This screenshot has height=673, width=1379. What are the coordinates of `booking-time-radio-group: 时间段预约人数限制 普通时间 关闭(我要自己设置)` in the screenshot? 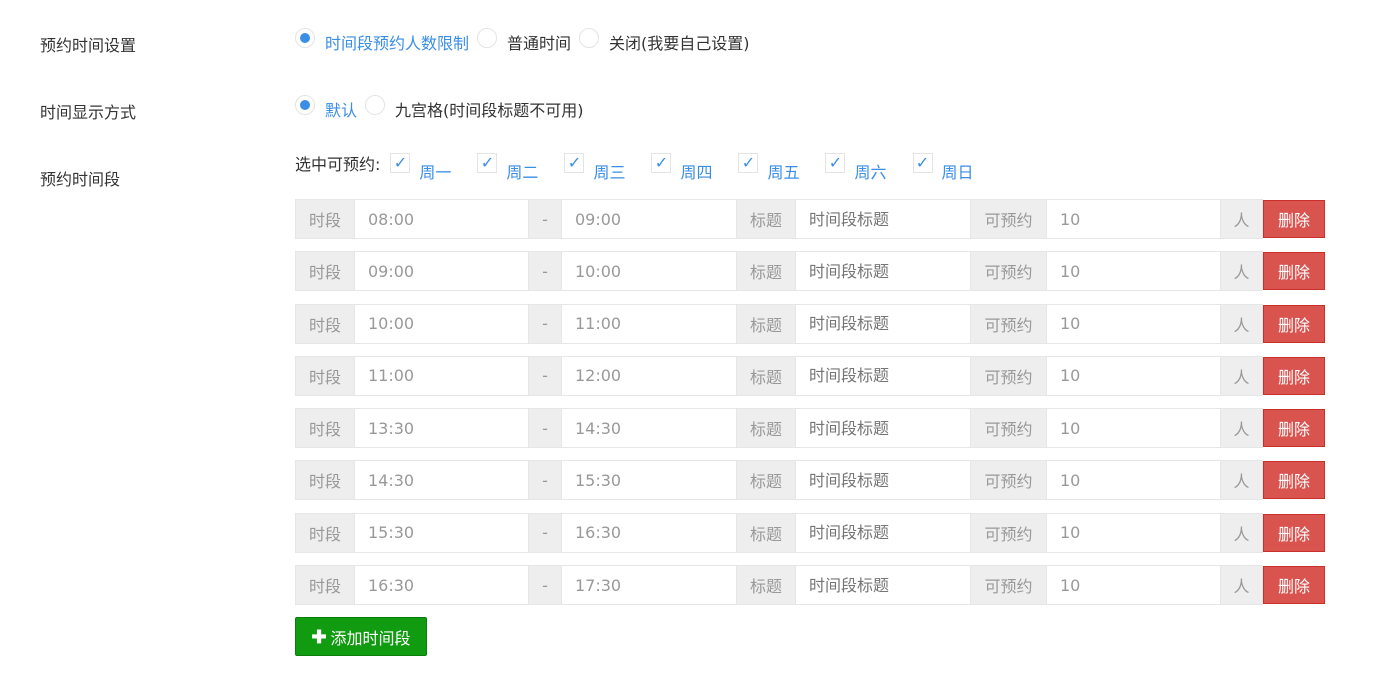 It's located at (526, 41).